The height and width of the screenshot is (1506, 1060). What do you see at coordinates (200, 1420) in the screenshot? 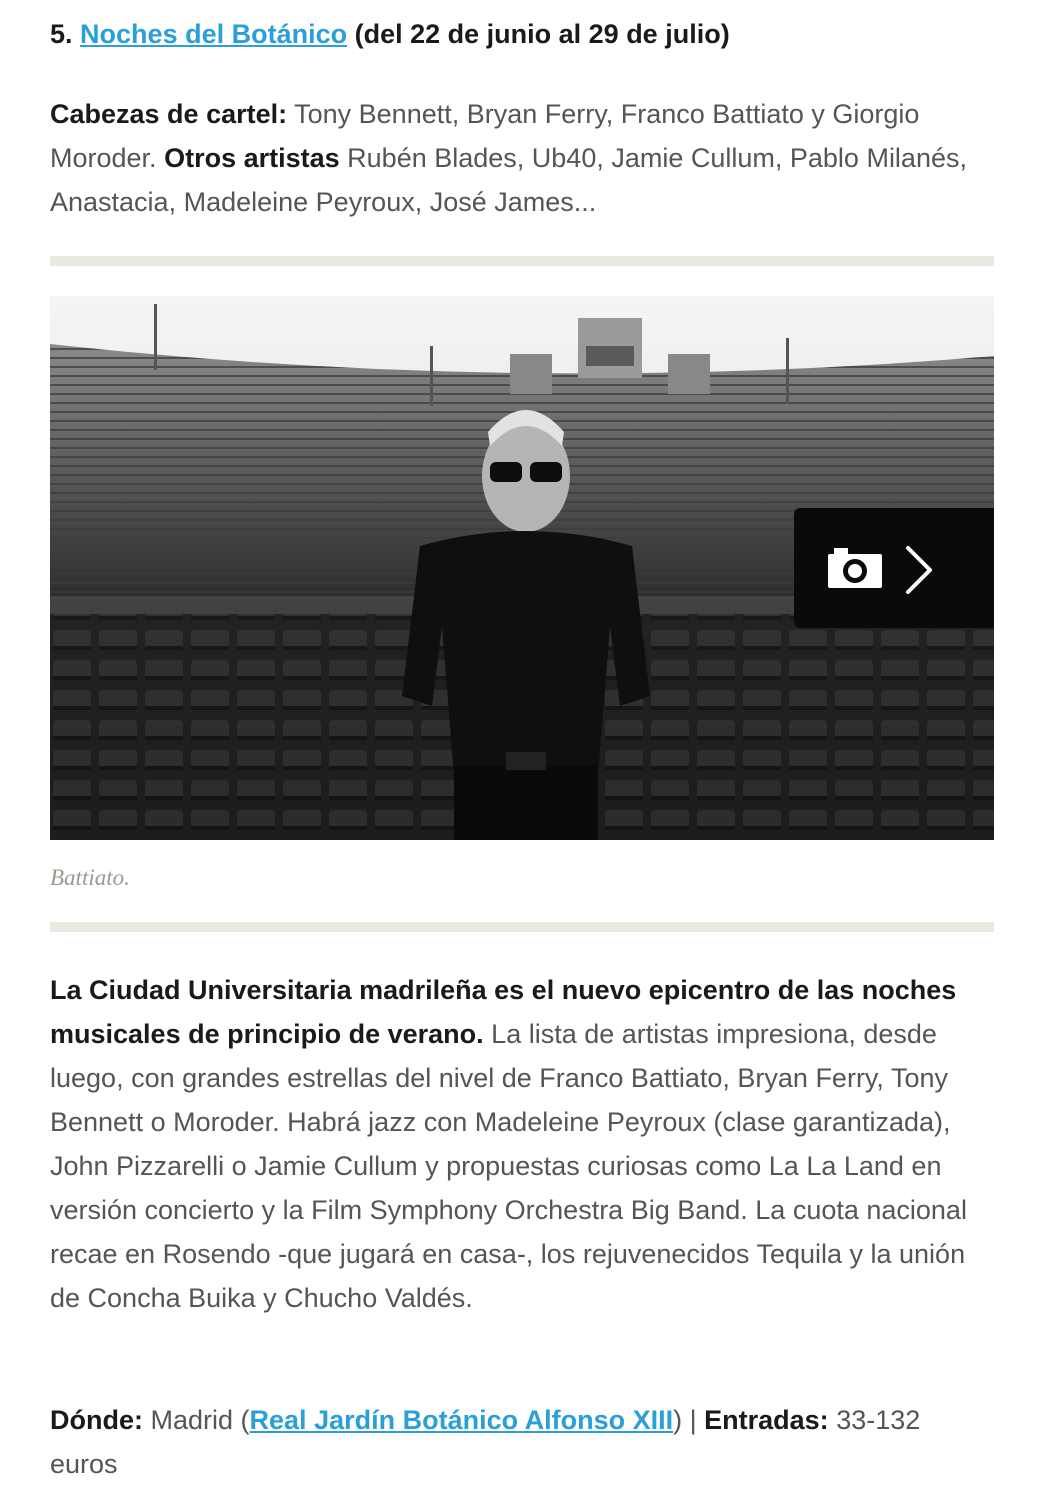
I see `where-city: Madrid (` at bounding box center [200, 1420].